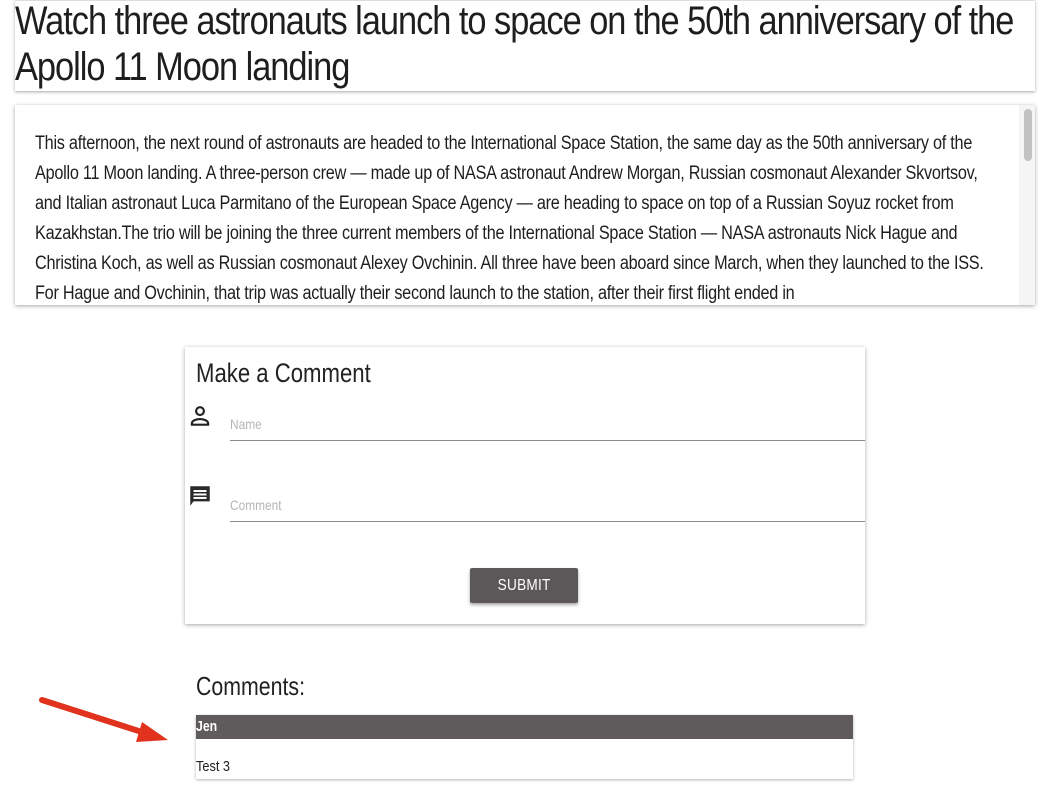  I want to click on article-scrollbar, so click(1027, 205).